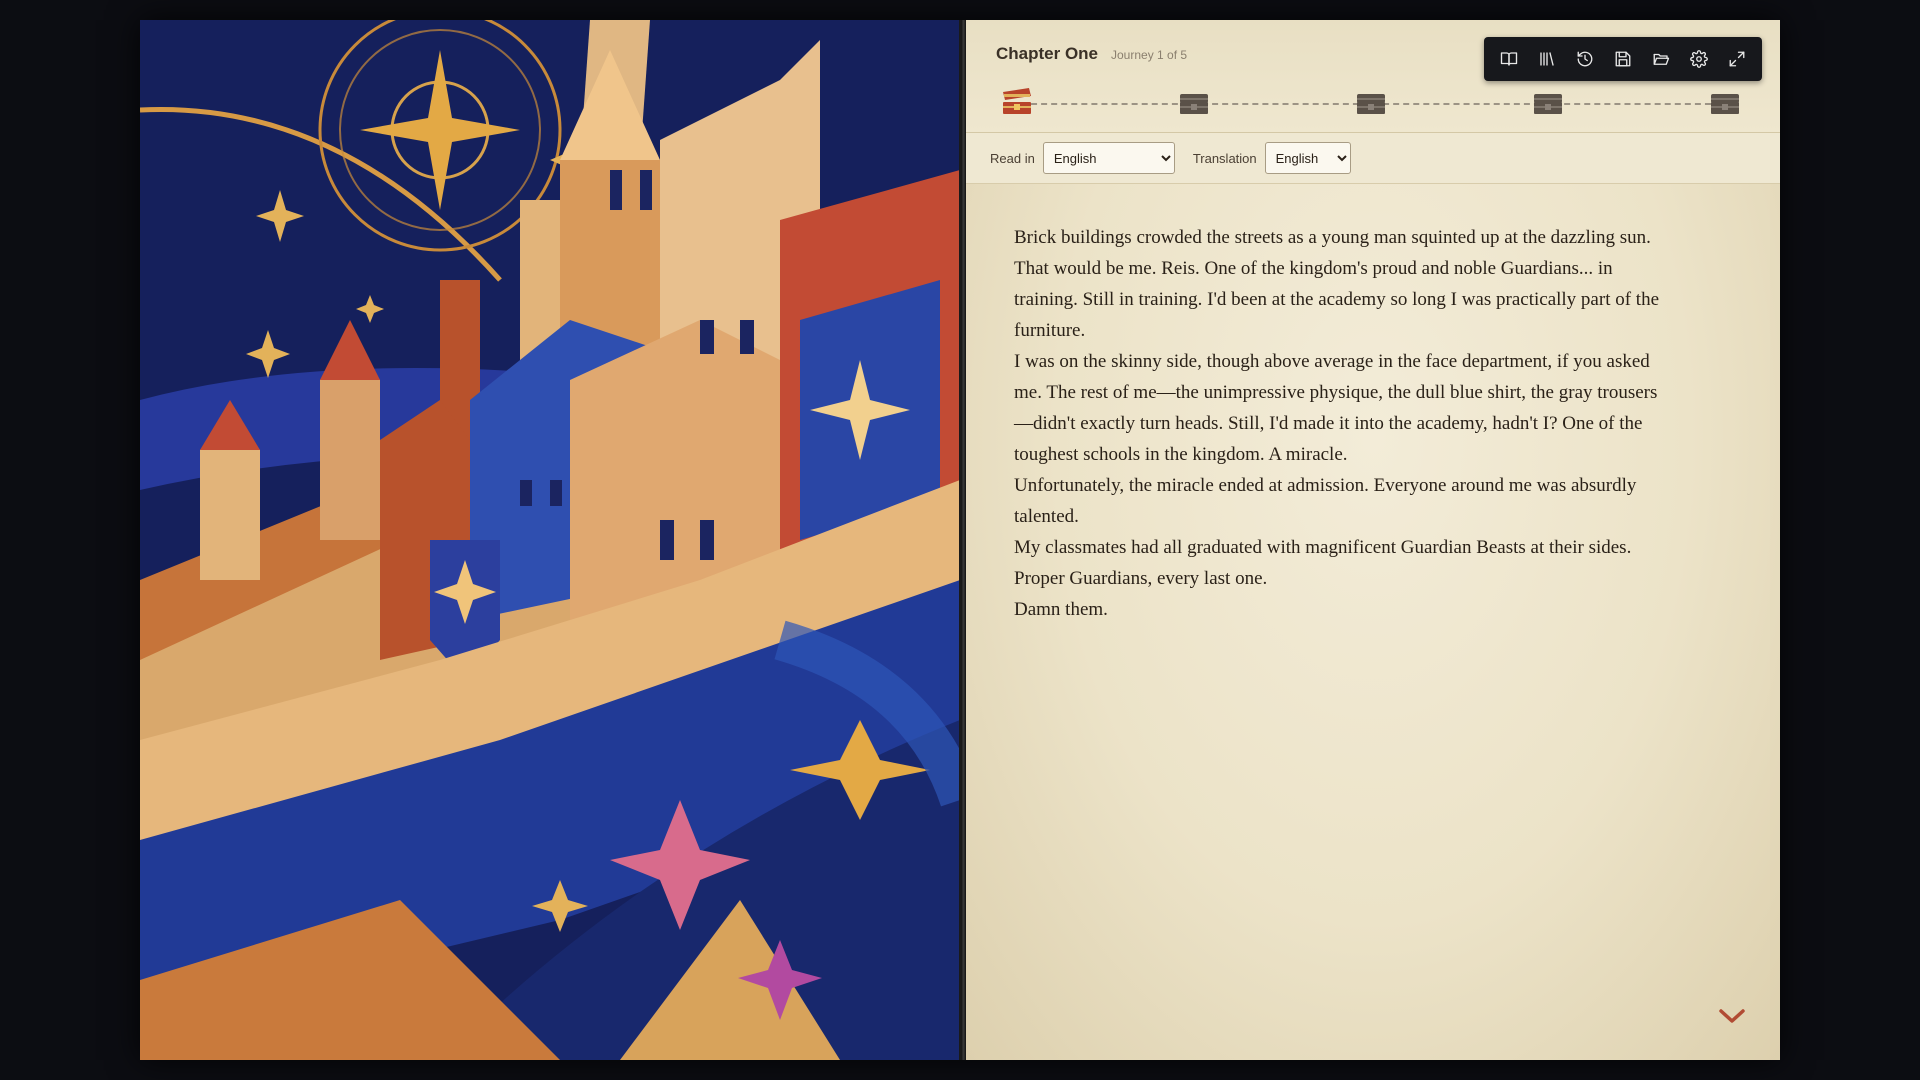  I want to click on journey-counter: Journey 1 of 5, so click(1149, 55).